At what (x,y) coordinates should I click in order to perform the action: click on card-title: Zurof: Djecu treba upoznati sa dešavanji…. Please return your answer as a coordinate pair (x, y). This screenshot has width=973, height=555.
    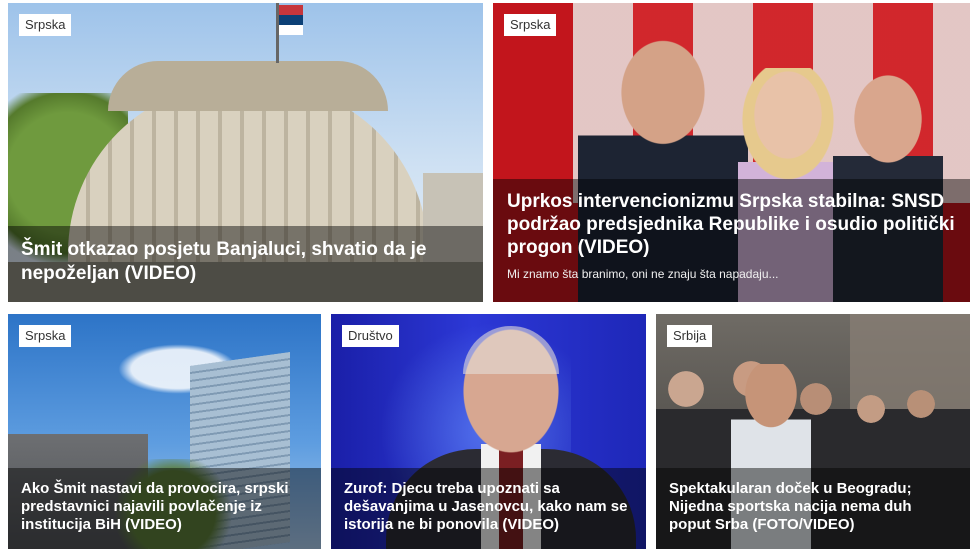
    Looking at the image, I should click on (488, 507).